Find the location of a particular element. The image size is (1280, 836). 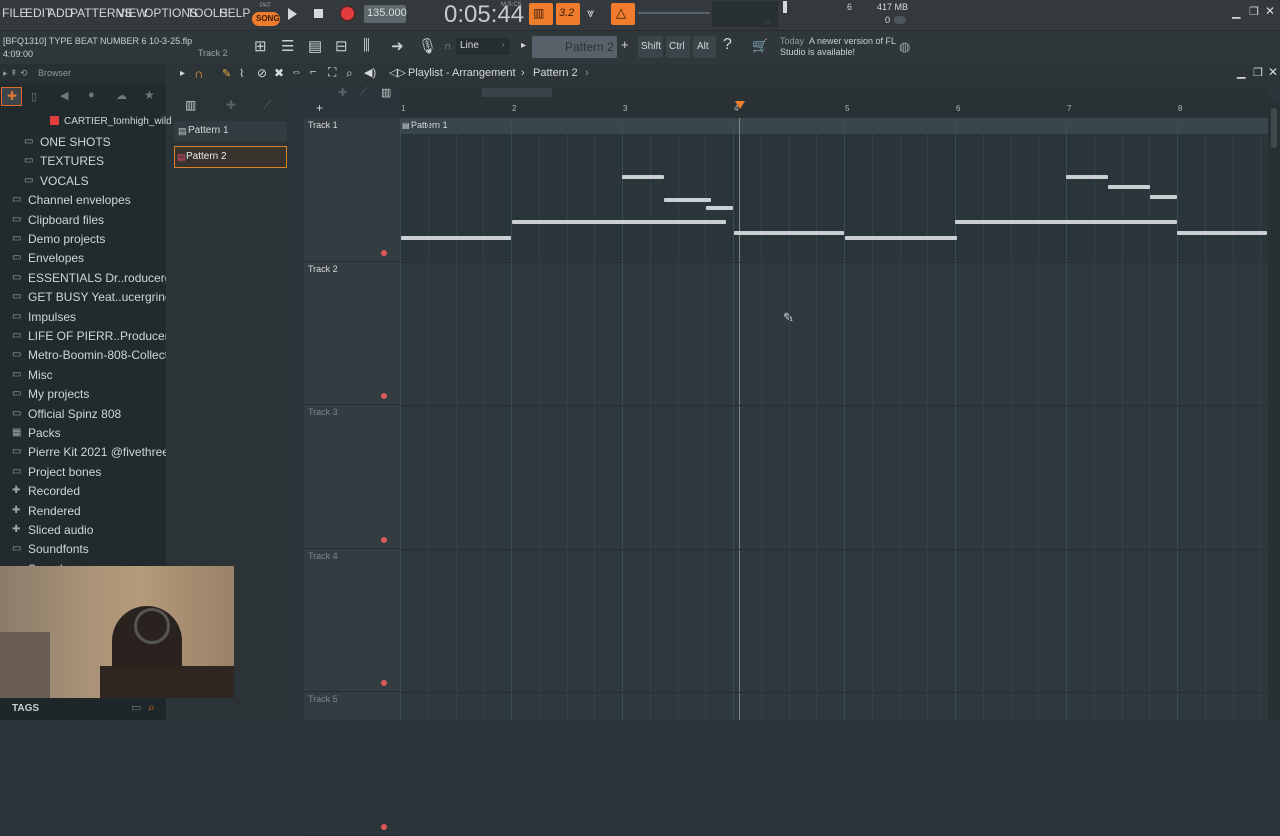

speaker-icon: ◀ is located at coordinates (64, 95).